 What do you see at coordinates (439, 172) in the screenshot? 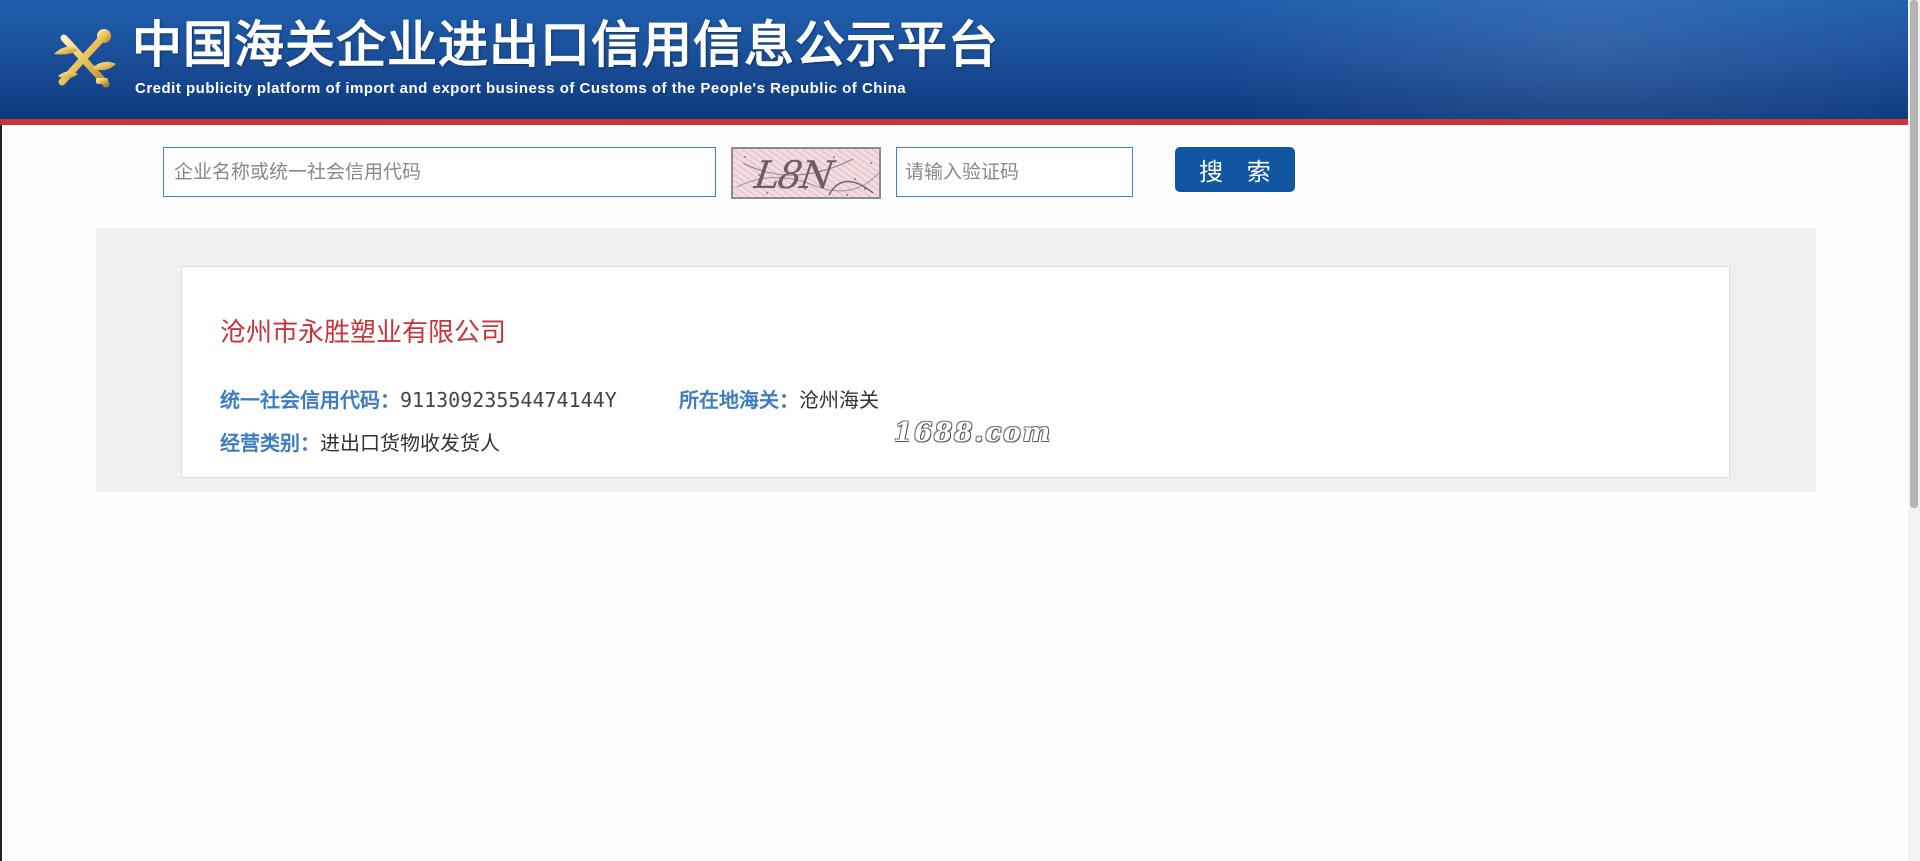
I see `company-search-input` at bounding box center [439, 172].